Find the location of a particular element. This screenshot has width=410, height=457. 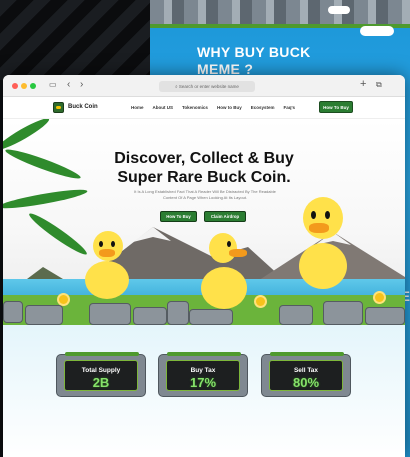

stat-card-buy-tax: Buy Tax 17% is located at coordinates (203, 374).